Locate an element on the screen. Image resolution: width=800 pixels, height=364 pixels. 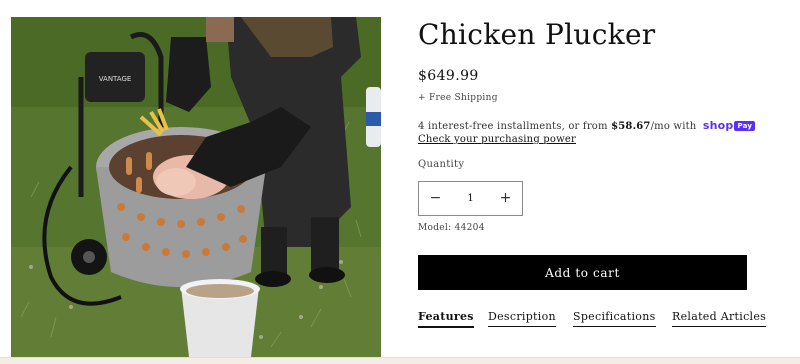
quantity-input is located at coordinates (470, 198).